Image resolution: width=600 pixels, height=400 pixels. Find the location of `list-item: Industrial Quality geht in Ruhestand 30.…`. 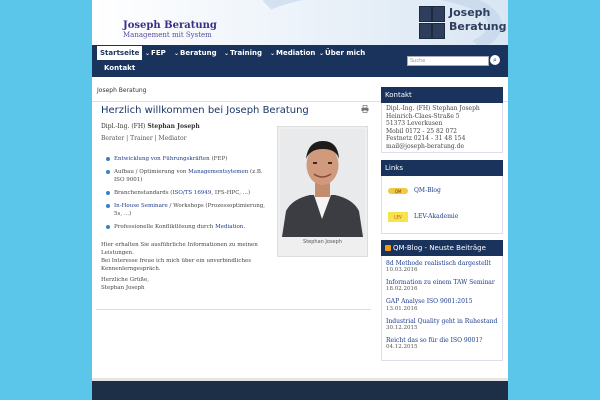

list-item: Industrial Quality geht in Ruhestand 30.… is located at coordinates (442, 325).